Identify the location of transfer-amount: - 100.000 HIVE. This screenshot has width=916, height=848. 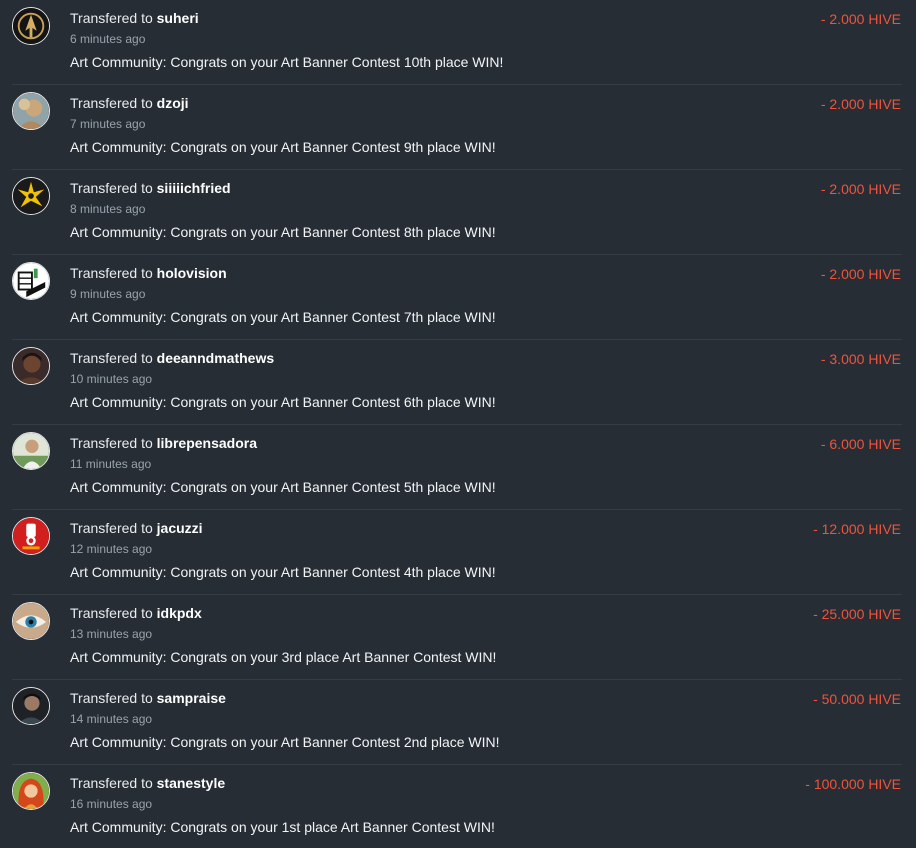
(853, 784).